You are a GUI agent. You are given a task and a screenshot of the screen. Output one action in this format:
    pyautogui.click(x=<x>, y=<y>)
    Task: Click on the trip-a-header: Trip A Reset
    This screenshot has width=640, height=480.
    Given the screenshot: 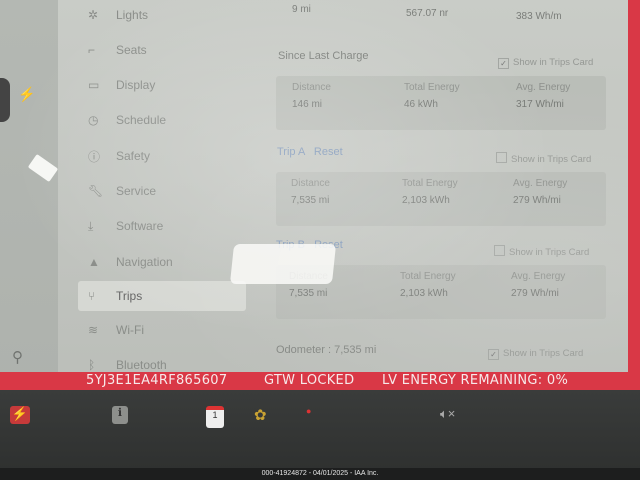 What is the action you would take?
    pyautogui.click(x=310, y=152)
    